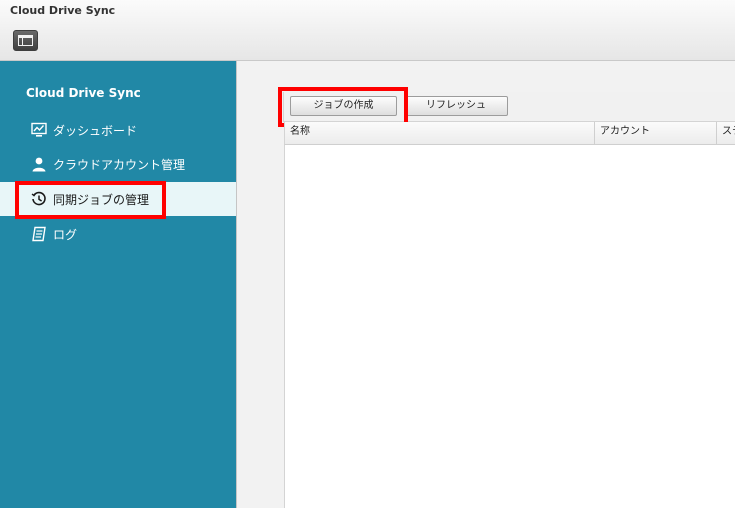  I want to click on refresh-button: リフレッシュ, so click(456, 106).